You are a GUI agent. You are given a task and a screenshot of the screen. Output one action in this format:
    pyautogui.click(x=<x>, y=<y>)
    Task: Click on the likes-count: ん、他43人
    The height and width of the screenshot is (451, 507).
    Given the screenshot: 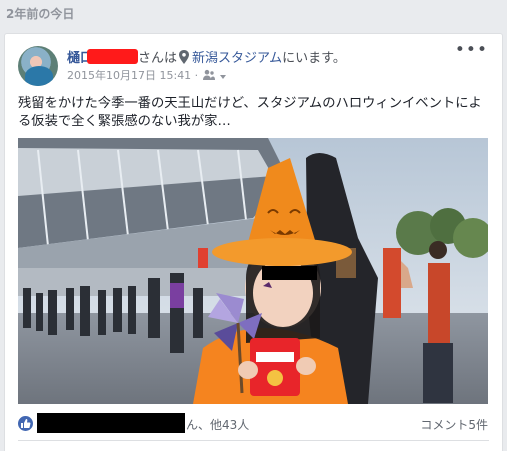 What is the action you would take?
    pyautogui.click(x=217, y=424)
    